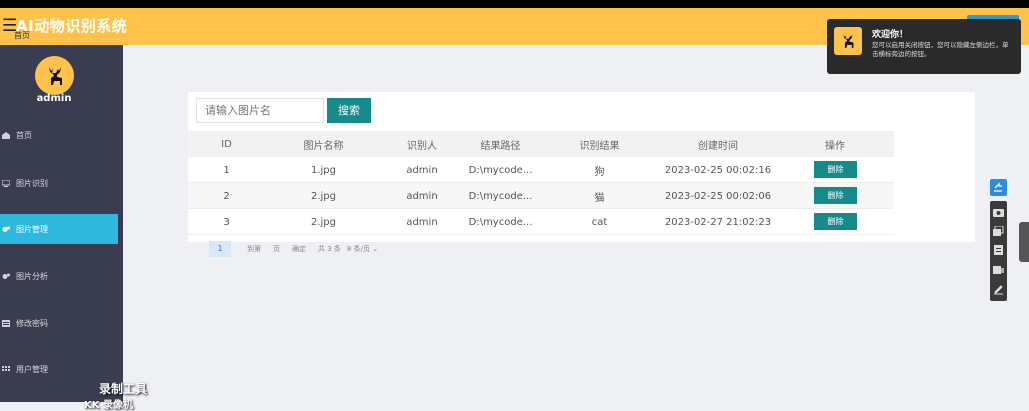 The height and width of the screenshot is (411, 1029). I want to click on column-header-name: 图片名称, so click(323, 146).